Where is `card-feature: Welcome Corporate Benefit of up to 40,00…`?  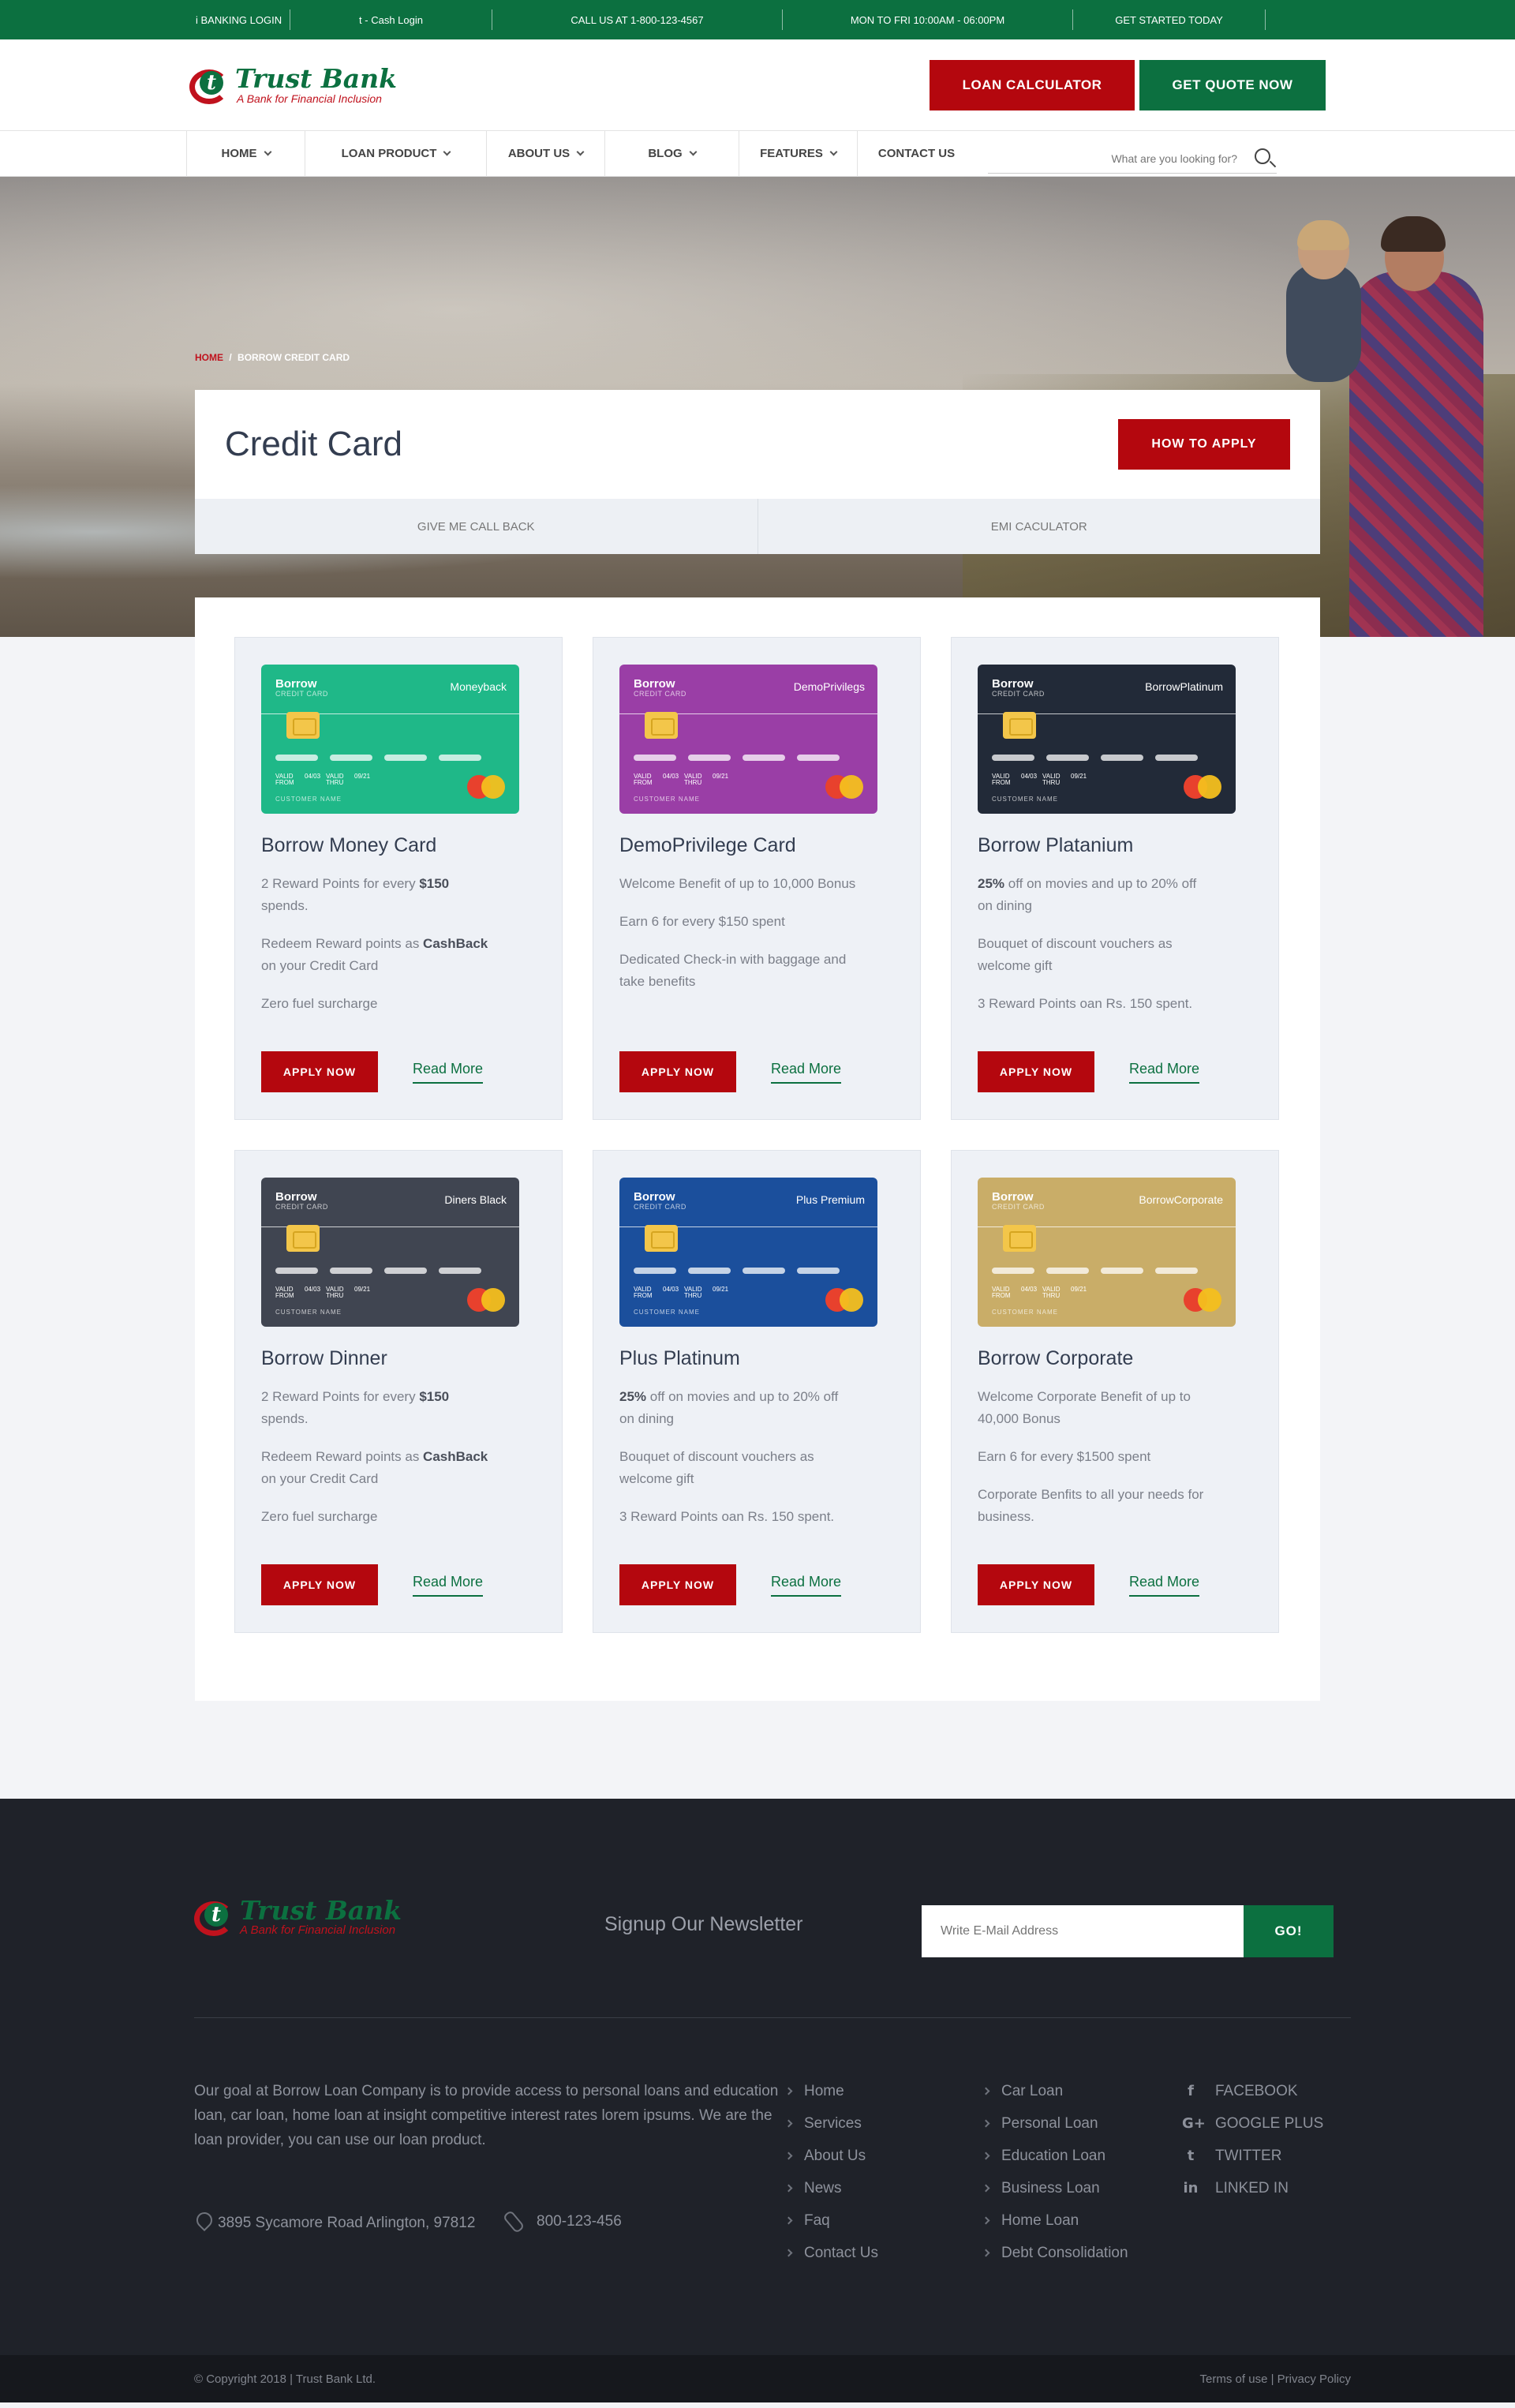 card-feature: Welcome Corporate Benefit of up to 40,00… is located at coordinates (1084, 1407).